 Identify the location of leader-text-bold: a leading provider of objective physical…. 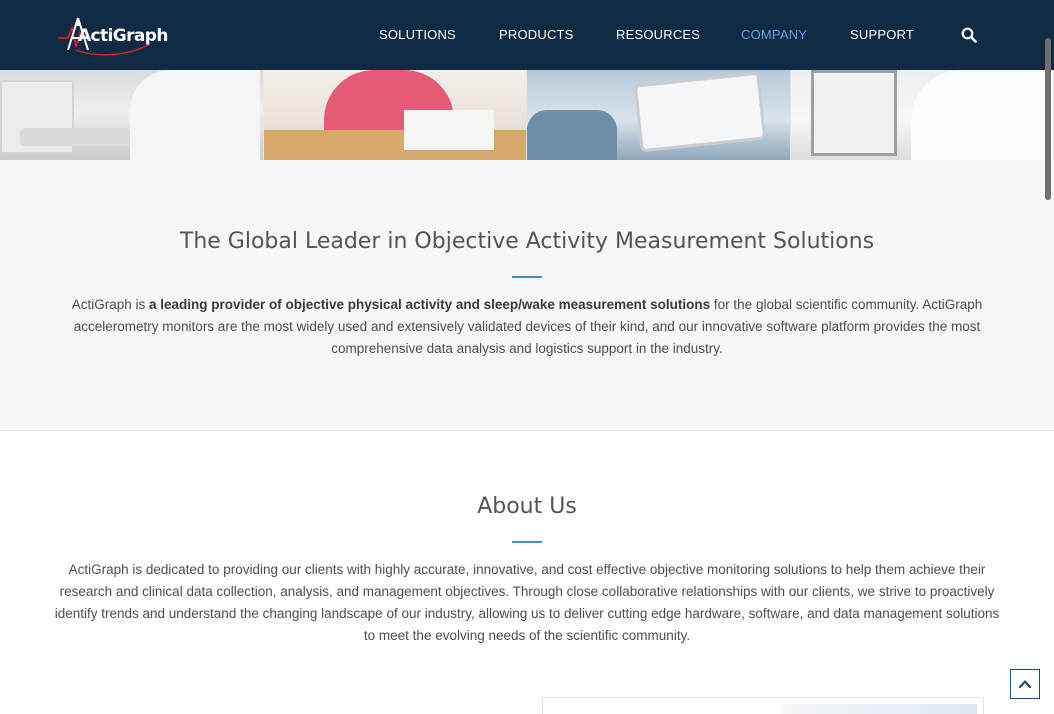
(429, 304).